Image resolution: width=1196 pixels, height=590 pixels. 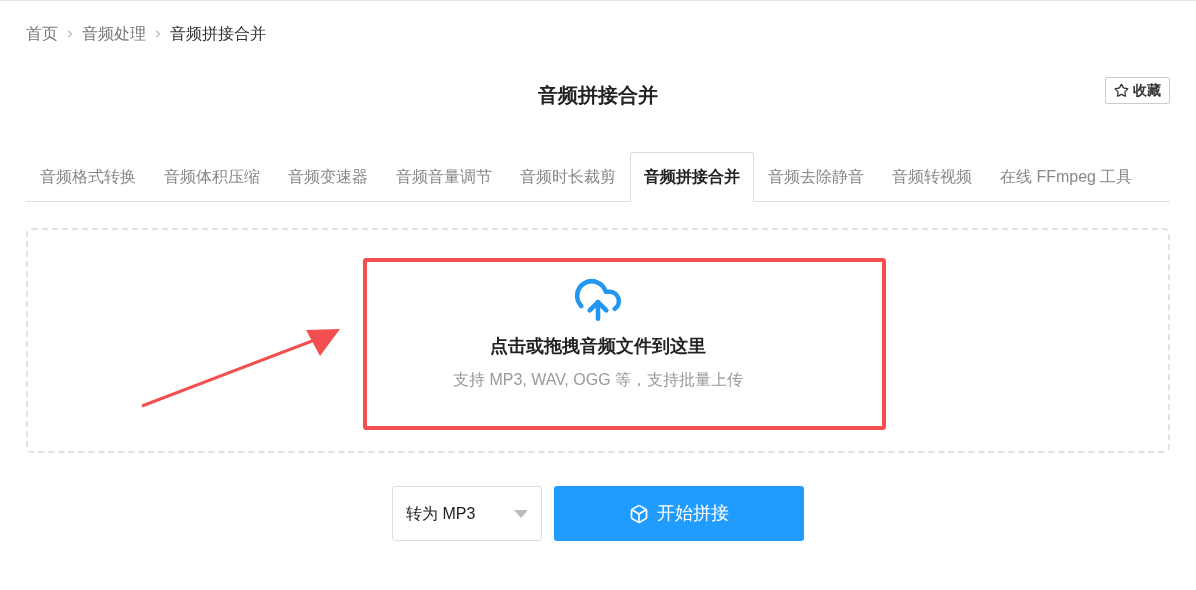 I want to click on dropdown-caret-icon, so click(x=521, y=513).